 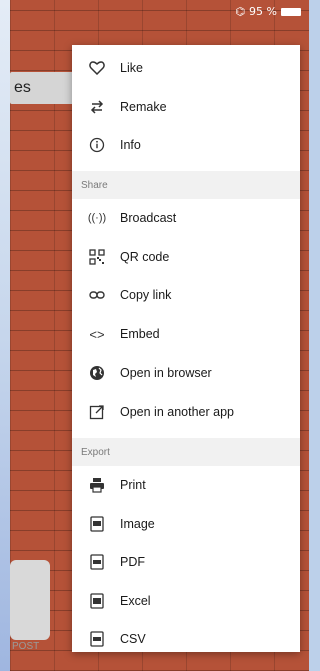 What do you see at coordinates (186, 334) in the screenshot?
I see `menu-item-embed: <> Embed` at bounding box center [186, 334].